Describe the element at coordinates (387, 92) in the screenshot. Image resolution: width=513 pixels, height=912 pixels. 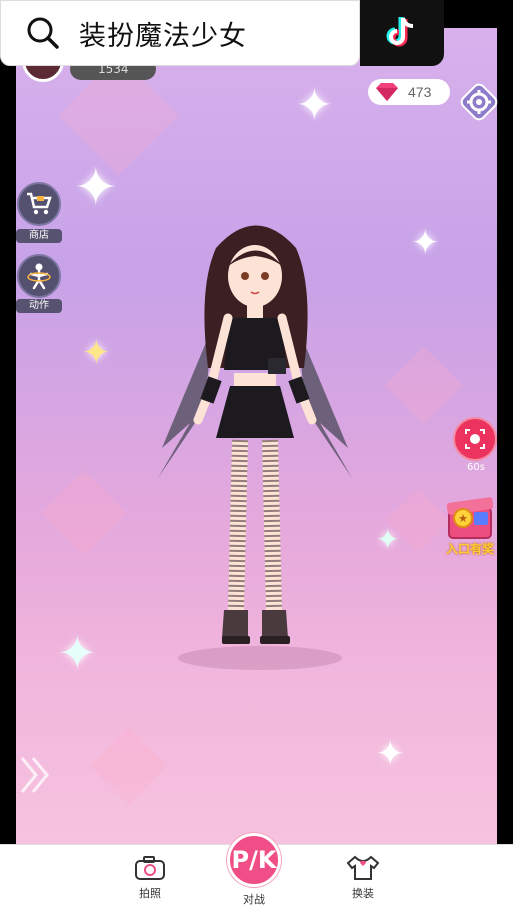
I see `gem-icon` at that location.